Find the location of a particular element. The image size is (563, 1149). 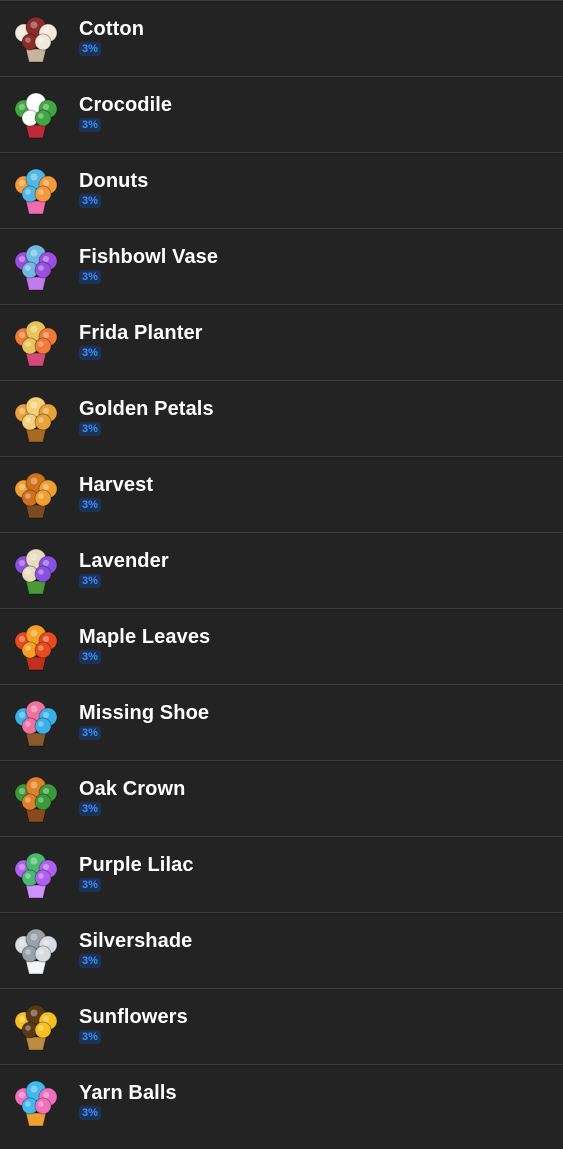

maple-leaves-icon is located at coordinates (36, 647).